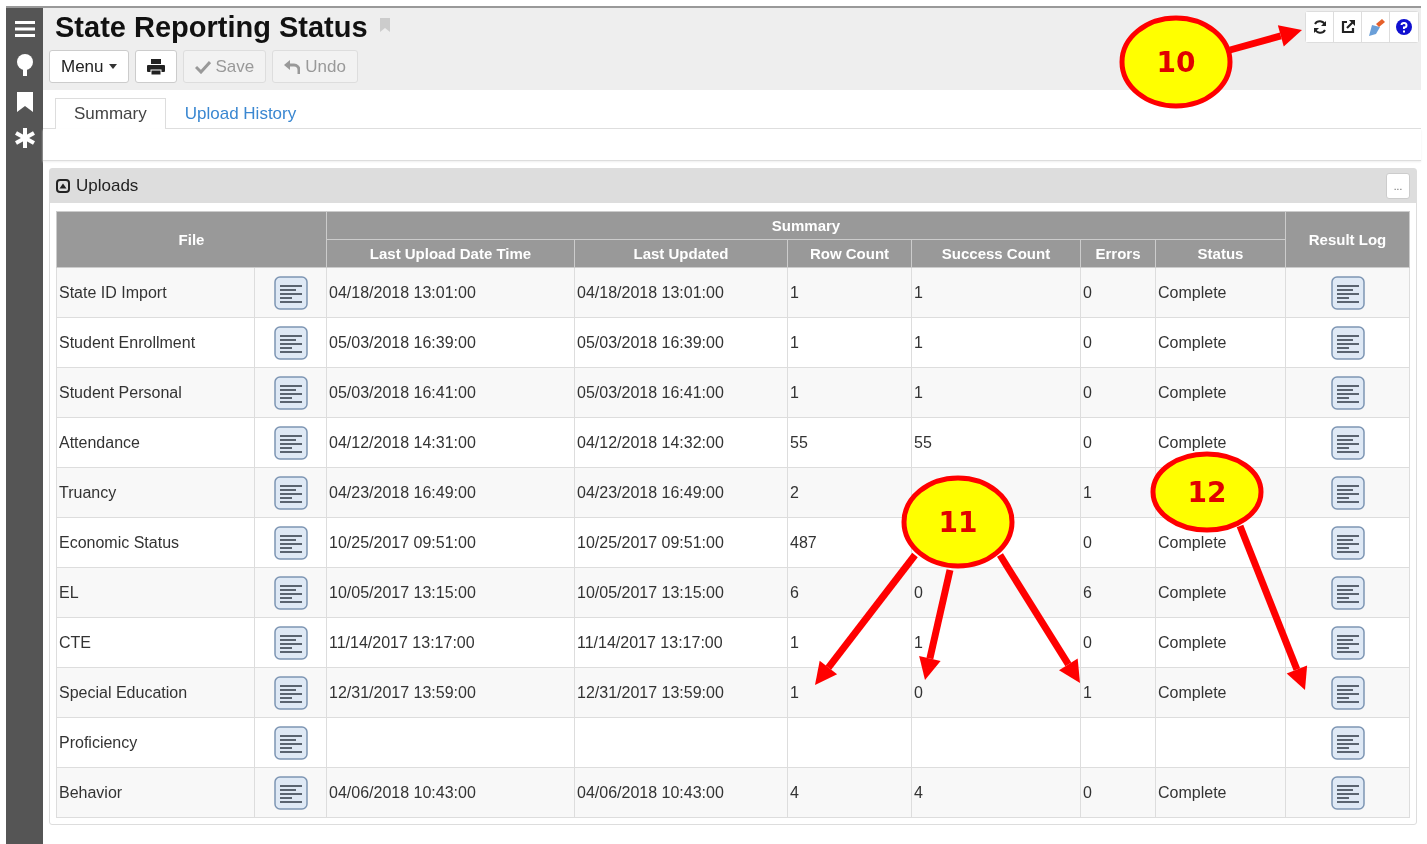 This screenshot has height=844, width=1427. I want to click on table-cell: Attendance, so click(155, 442).